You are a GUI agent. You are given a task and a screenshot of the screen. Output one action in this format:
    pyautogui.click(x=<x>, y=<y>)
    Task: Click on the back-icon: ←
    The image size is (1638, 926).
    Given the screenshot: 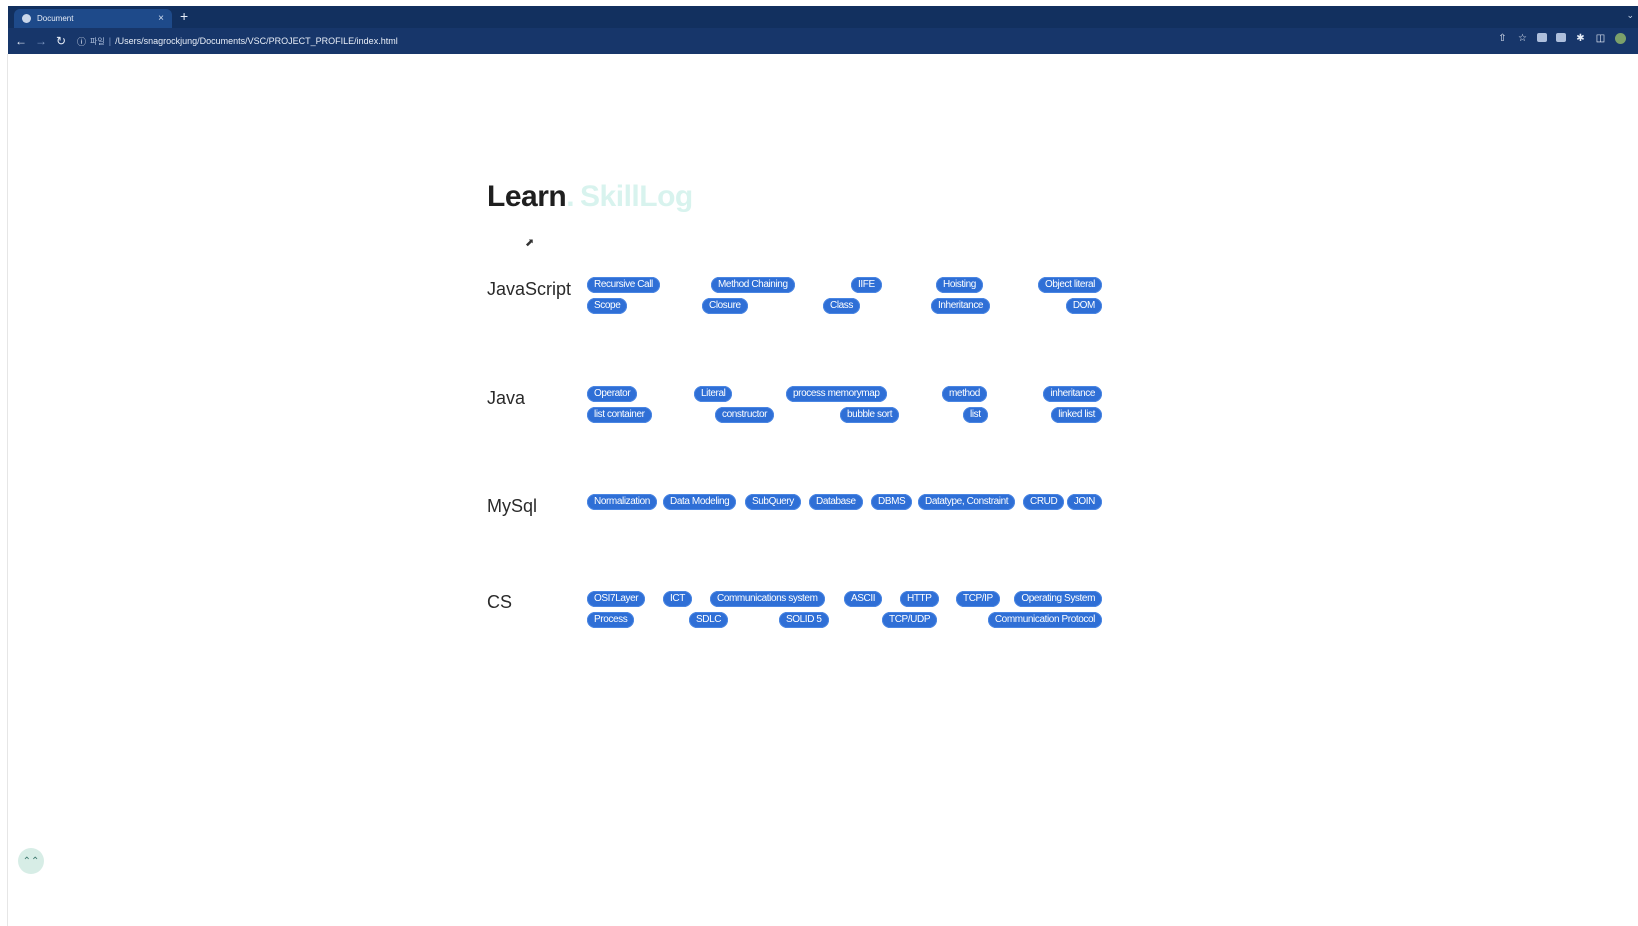 What is the action you would take?
    pyautogui.click(x=21, y=41)
    